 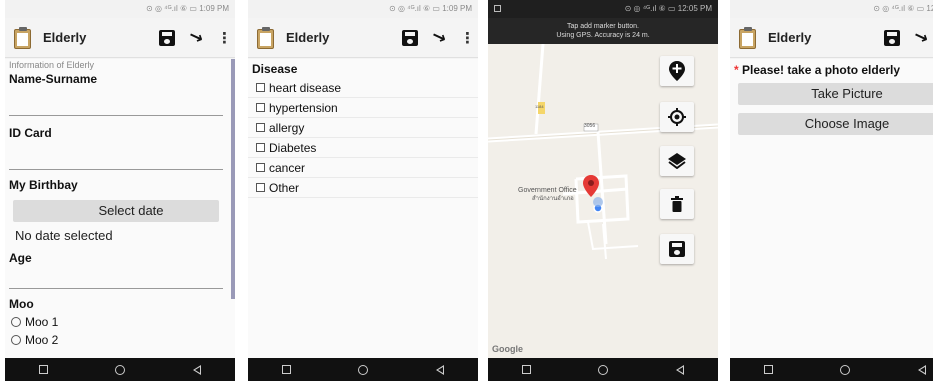 I want to click on notification-icon, so click(x=497, y=8).